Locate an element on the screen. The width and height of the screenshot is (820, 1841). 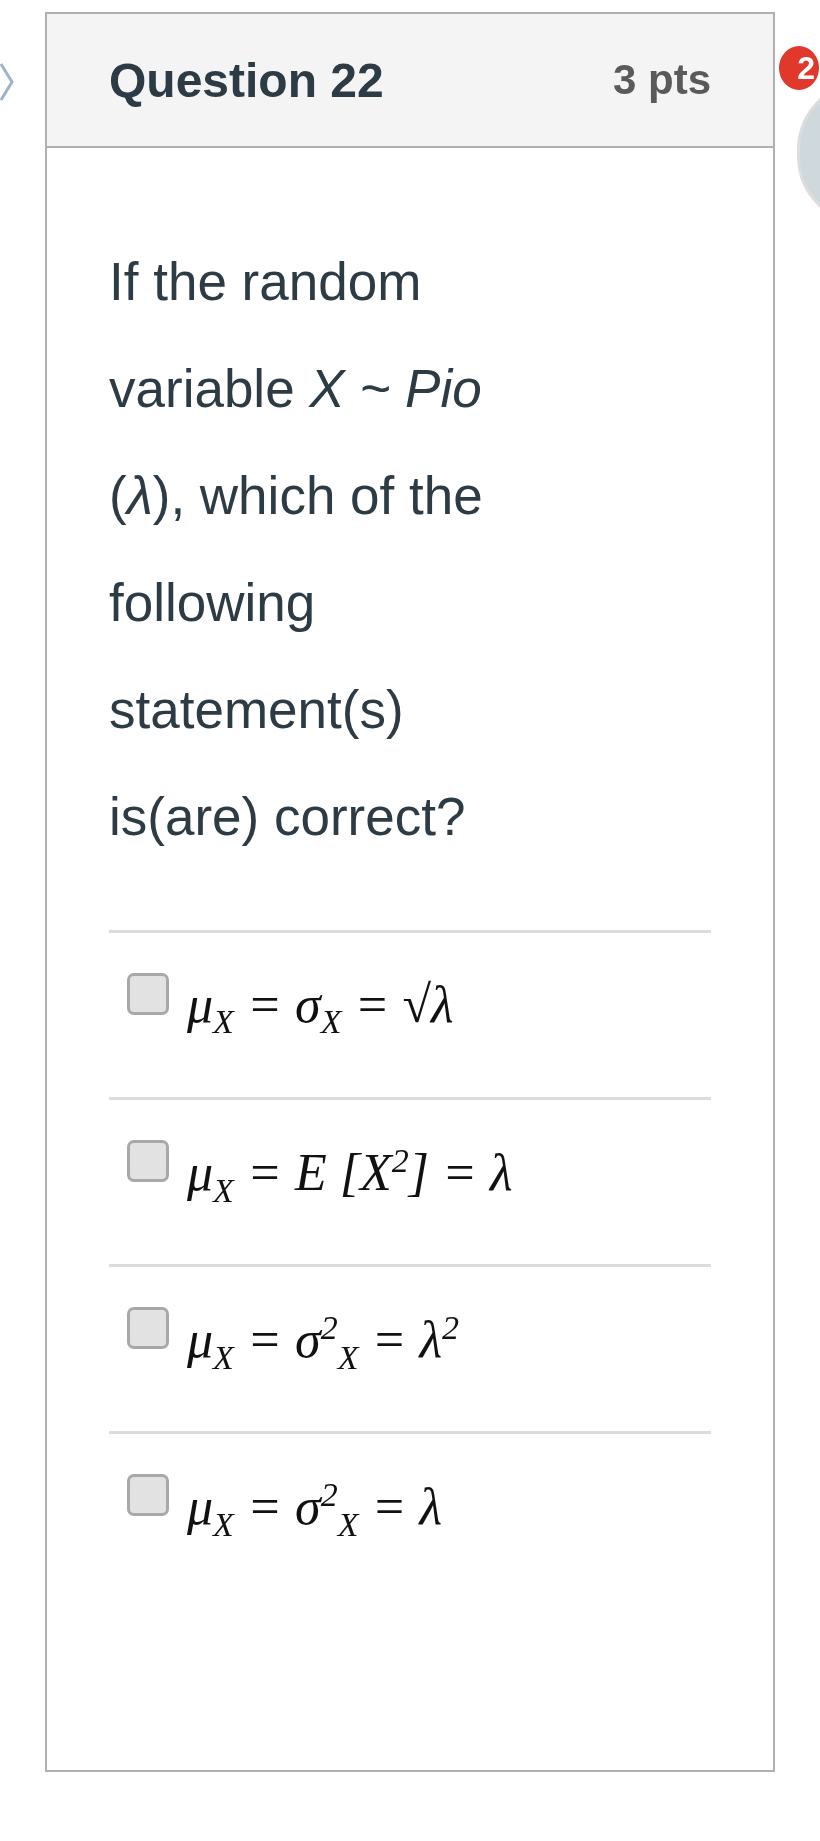
points-label: 3 pts is located at coordinates (661, 80).